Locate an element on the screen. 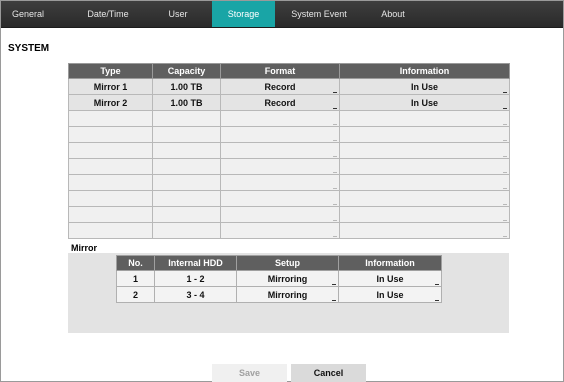 This screenshot has width=564, height=382. capacity-cell: 1.00 TB is located at coordinates (186, 86).